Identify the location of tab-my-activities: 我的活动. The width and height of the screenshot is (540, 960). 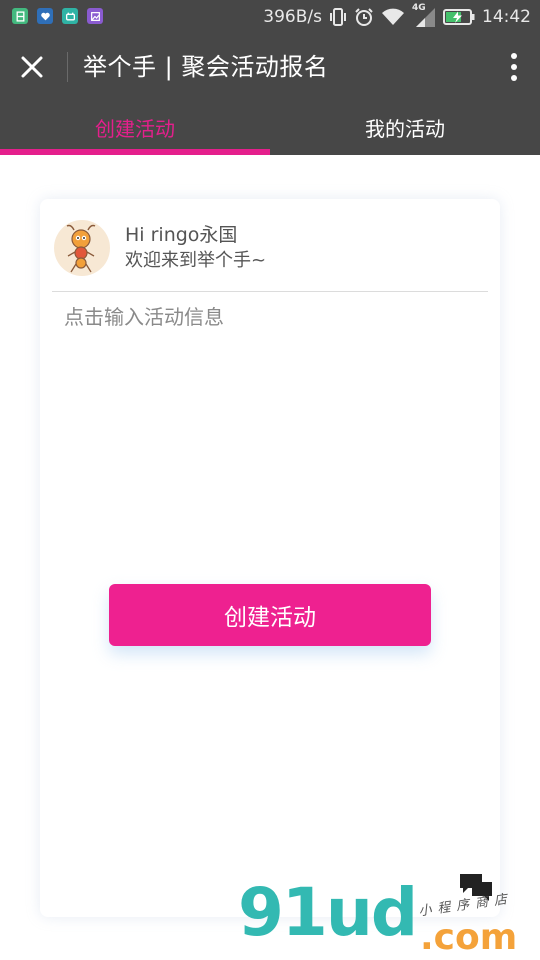
(405, 127).